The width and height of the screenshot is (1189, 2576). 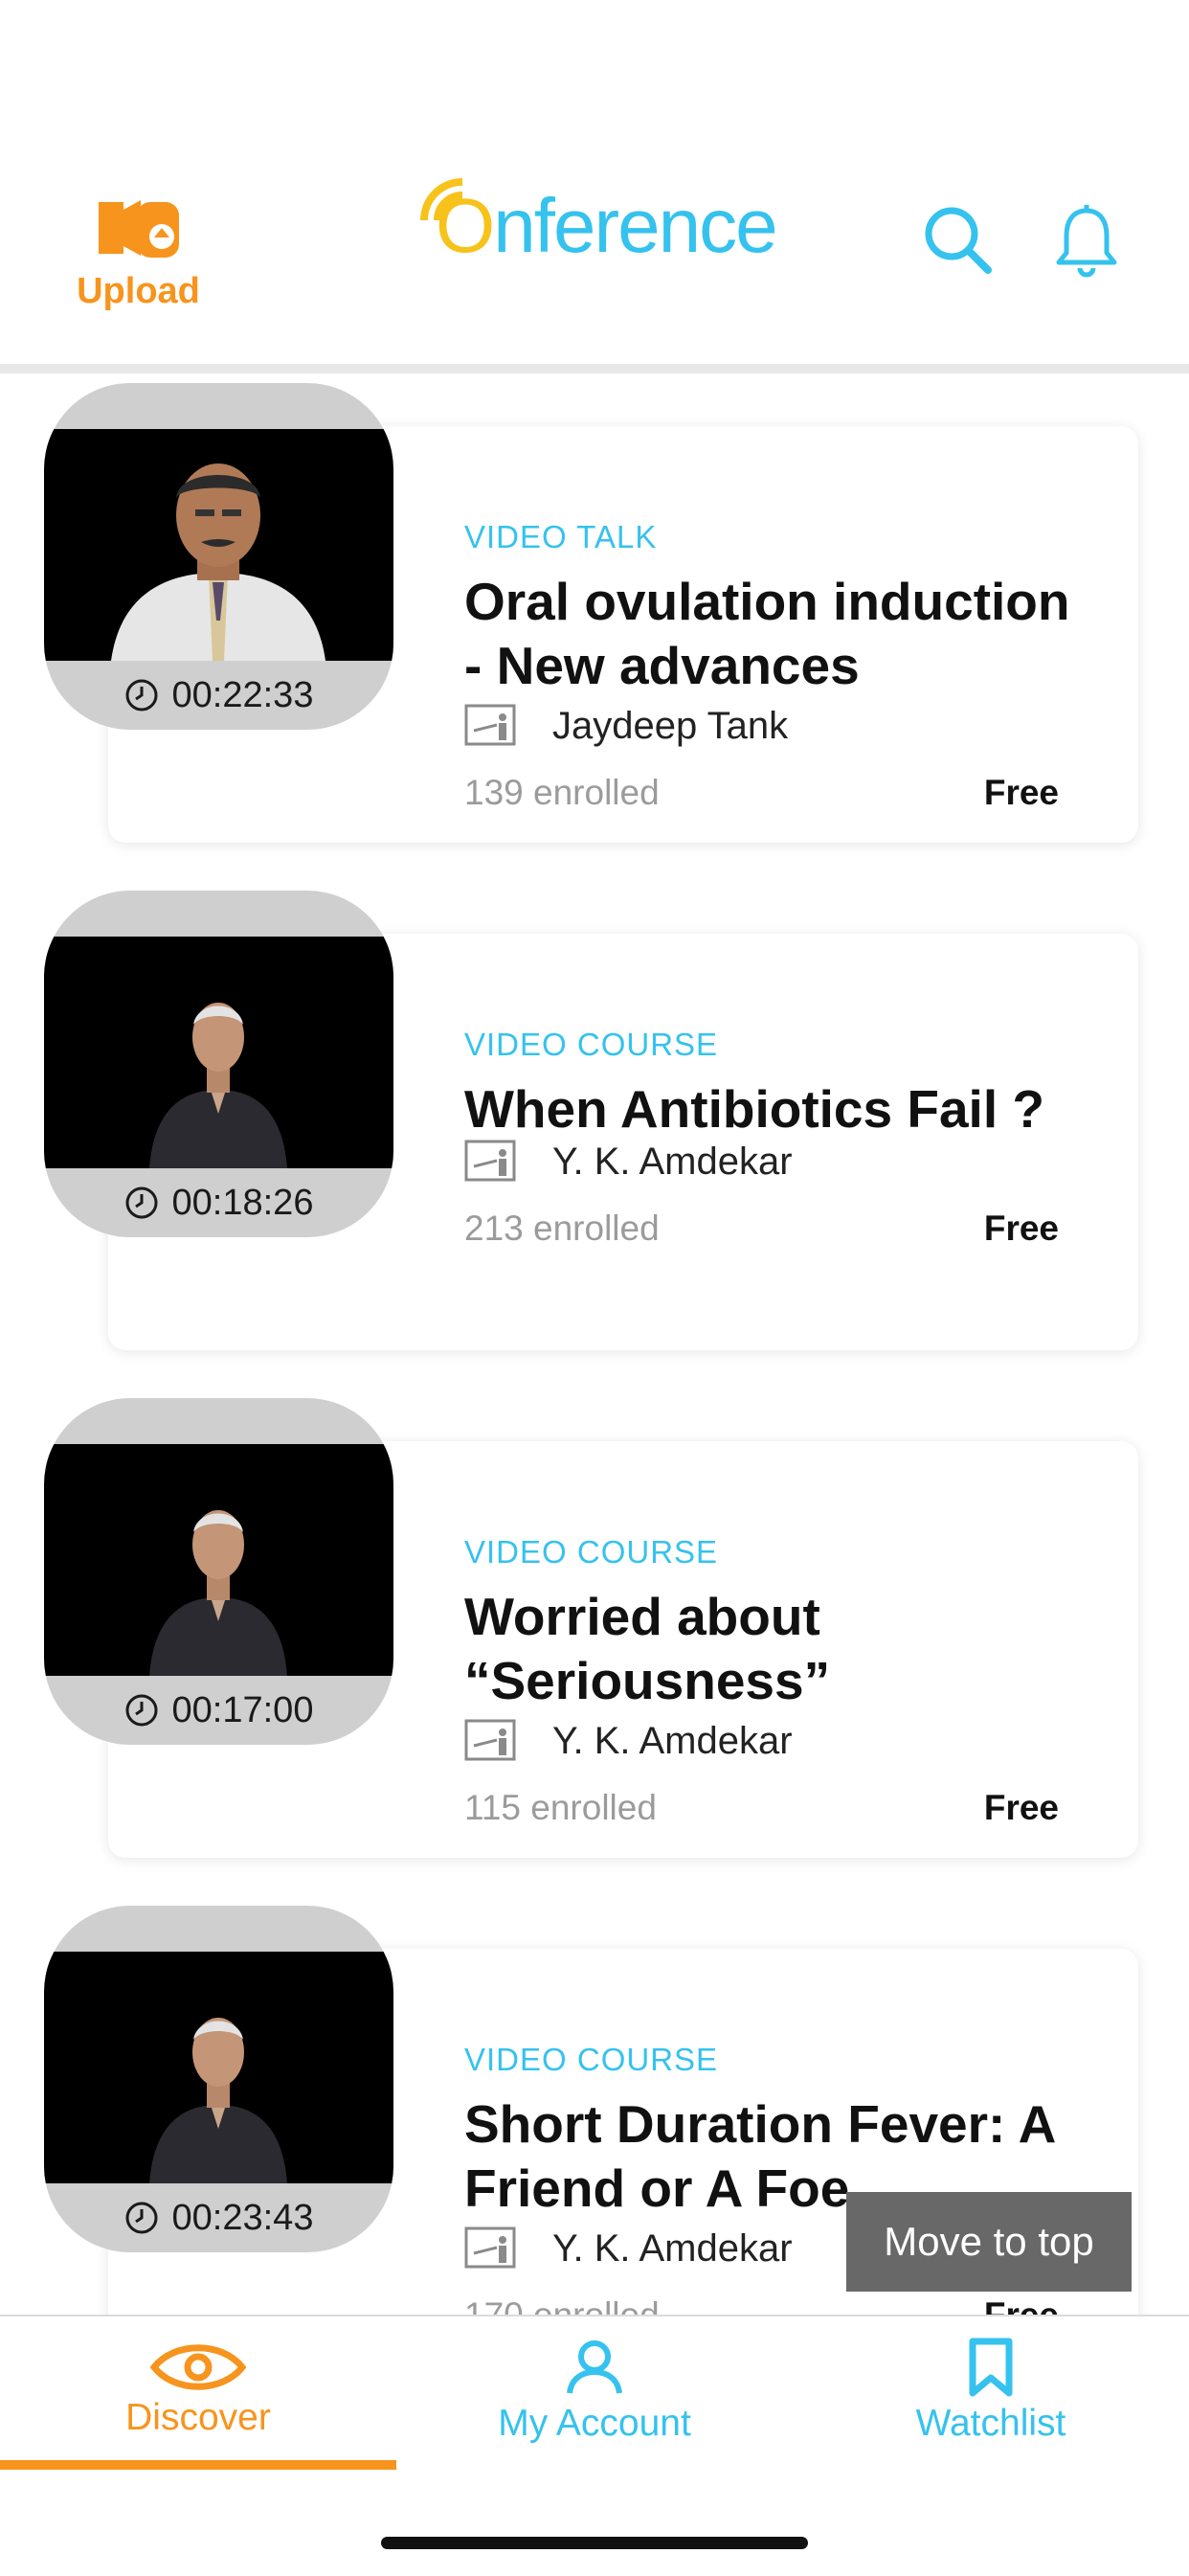 What do you see at coordinates (198, 2393) in the screenshot?
I see `tab-discover: Discover` at bounding box center [198, 2393].